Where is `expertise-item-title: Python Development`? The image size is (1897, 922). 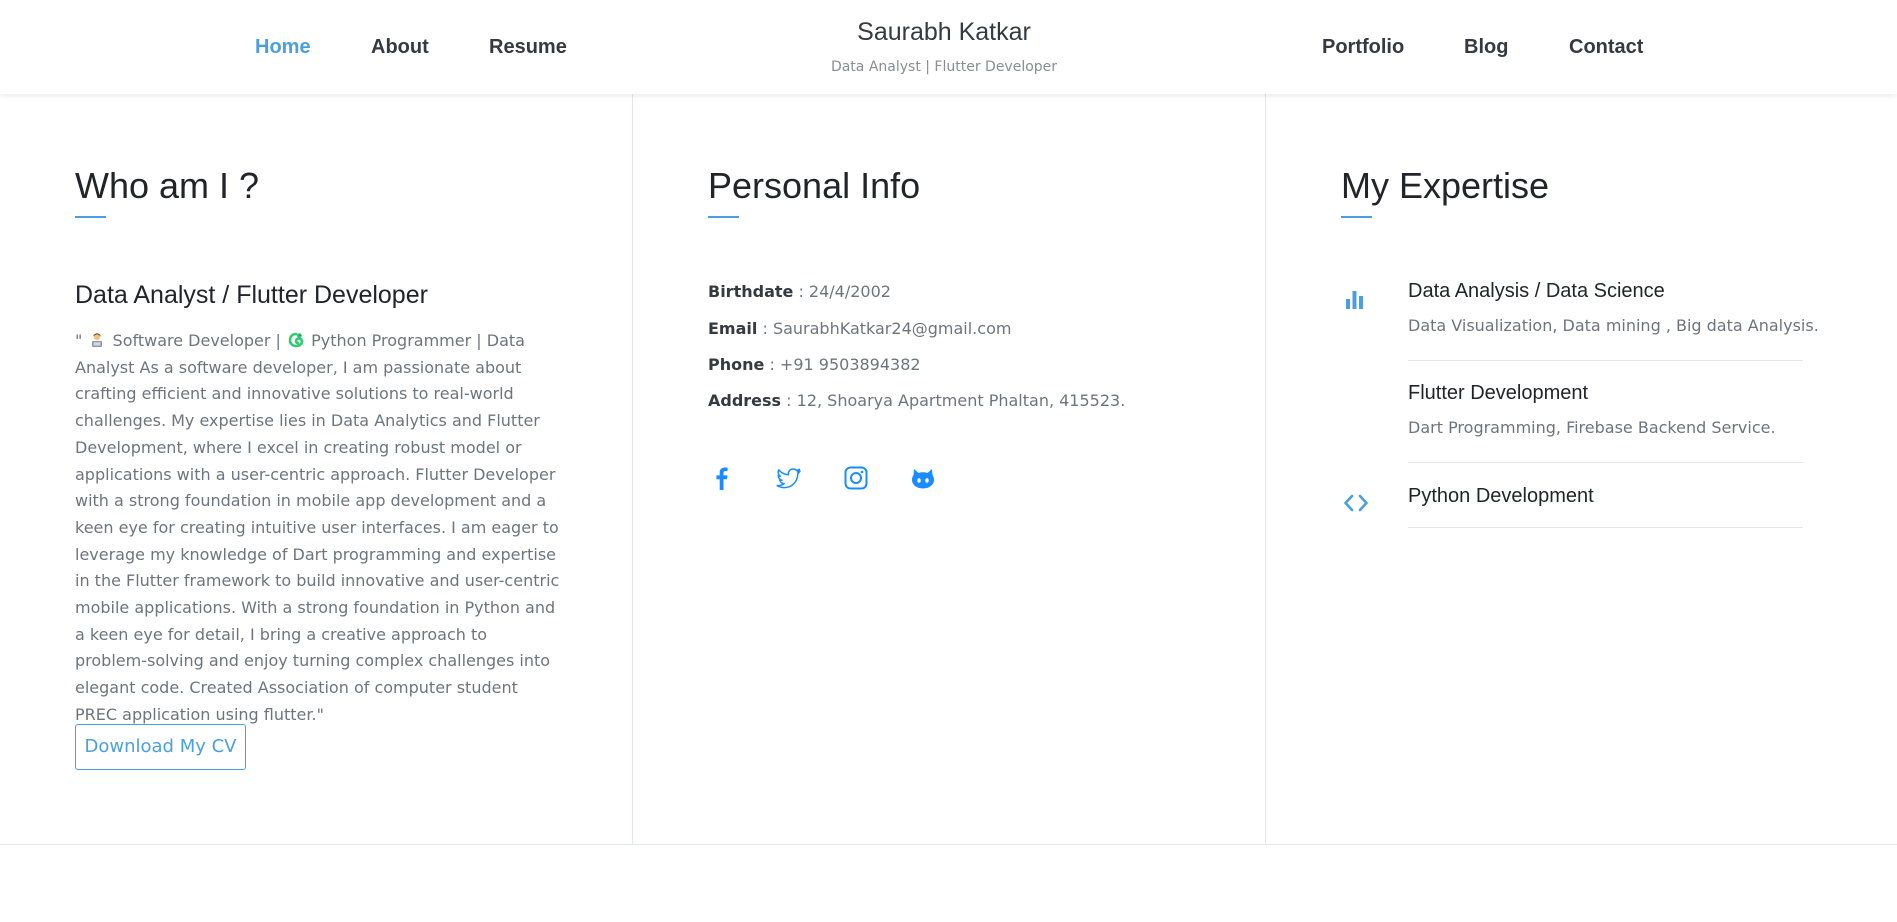 expertise-item-title: Python Development is located at coordinates (1501, 496).